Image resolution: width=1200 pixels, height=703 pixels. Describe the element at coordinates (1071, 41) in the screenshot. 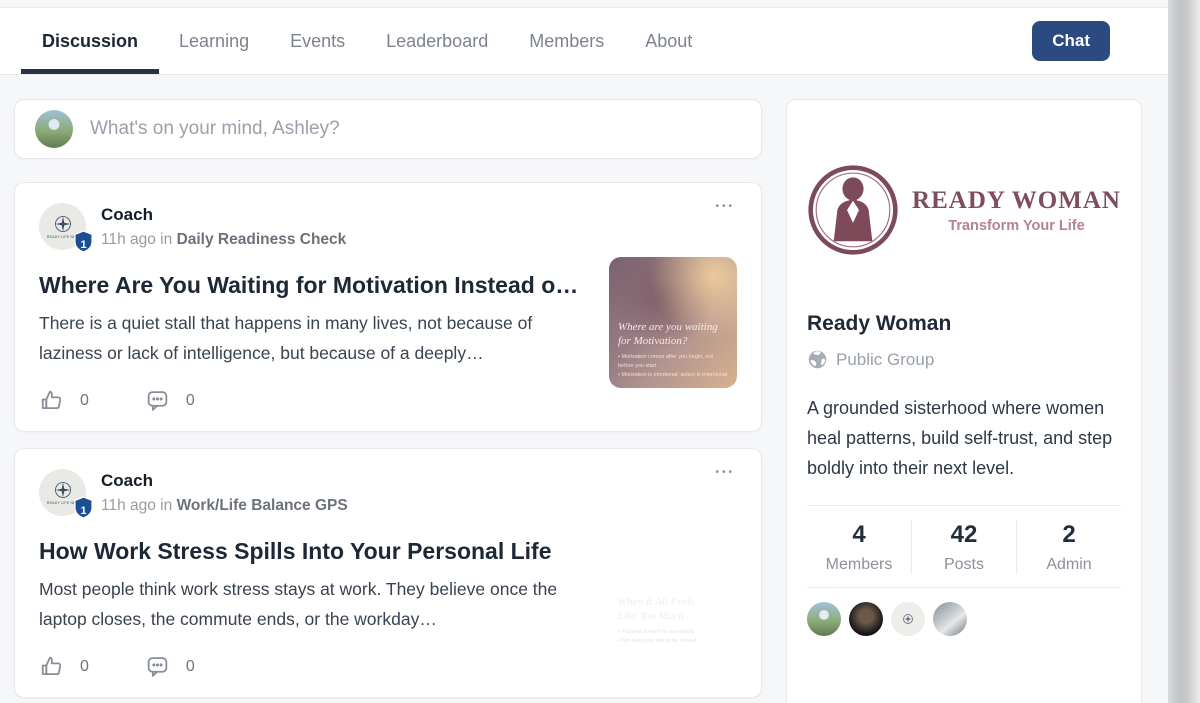

I see `chat-button: Chat` at that location.